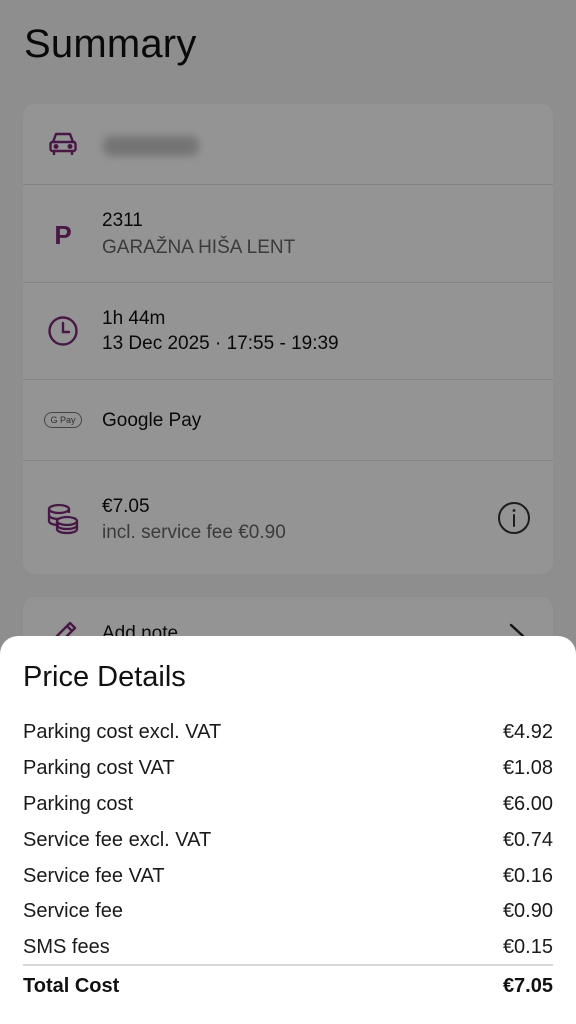 Image resolution: width=576 pixels, height=1024 pixels. Describe the element at coordinates (288, 986) in the screenshot. I see `total-row: Total Cost €7.05` at that location.